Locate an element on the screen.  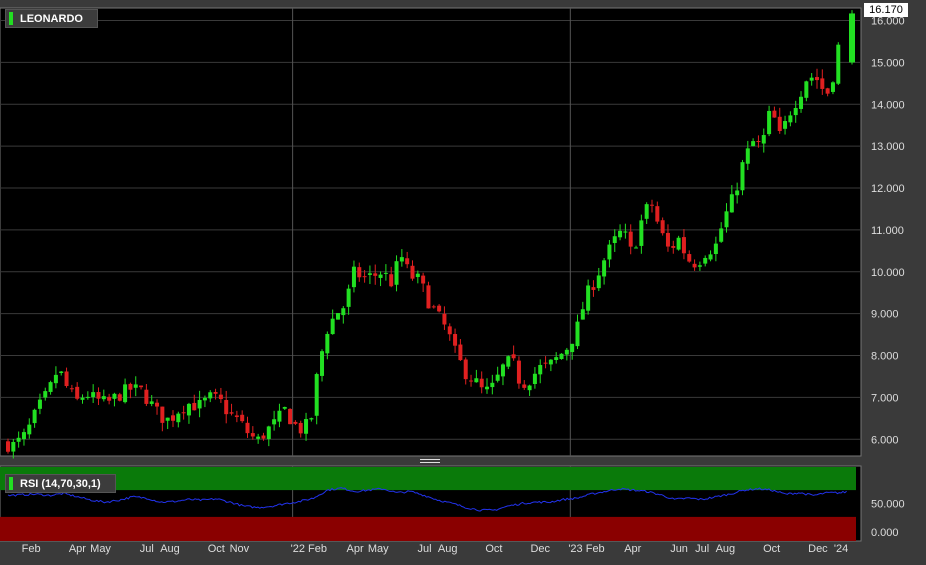
panel-resize-handle is located at coordinates (430, 462).